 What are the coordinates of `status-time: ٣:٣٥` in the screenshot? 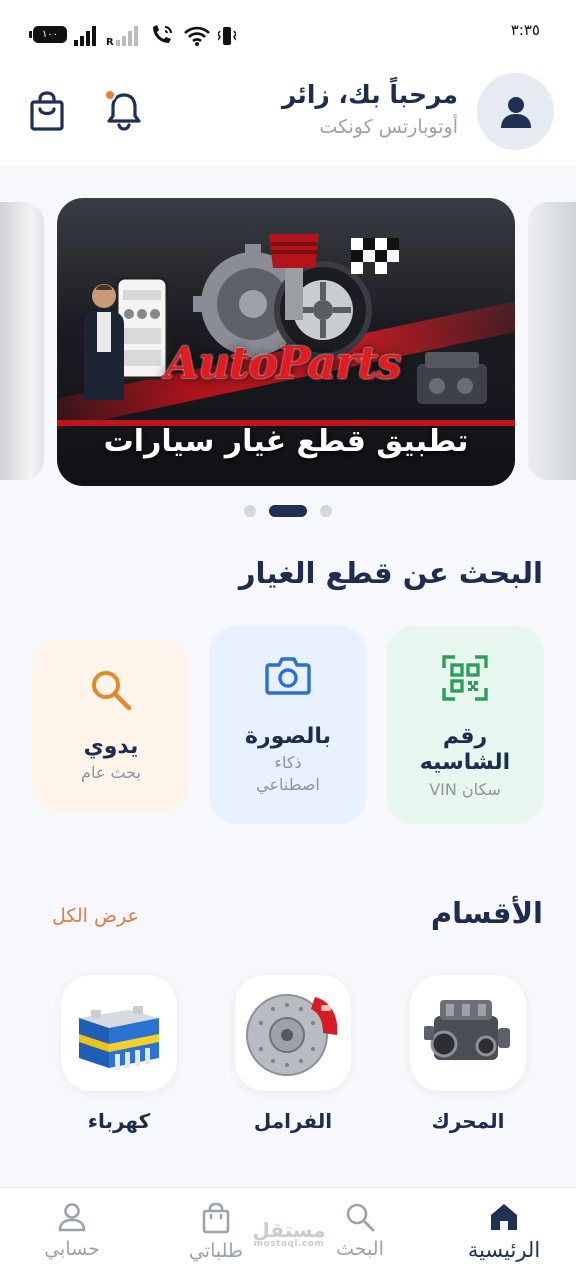 It's located at (525, 30).